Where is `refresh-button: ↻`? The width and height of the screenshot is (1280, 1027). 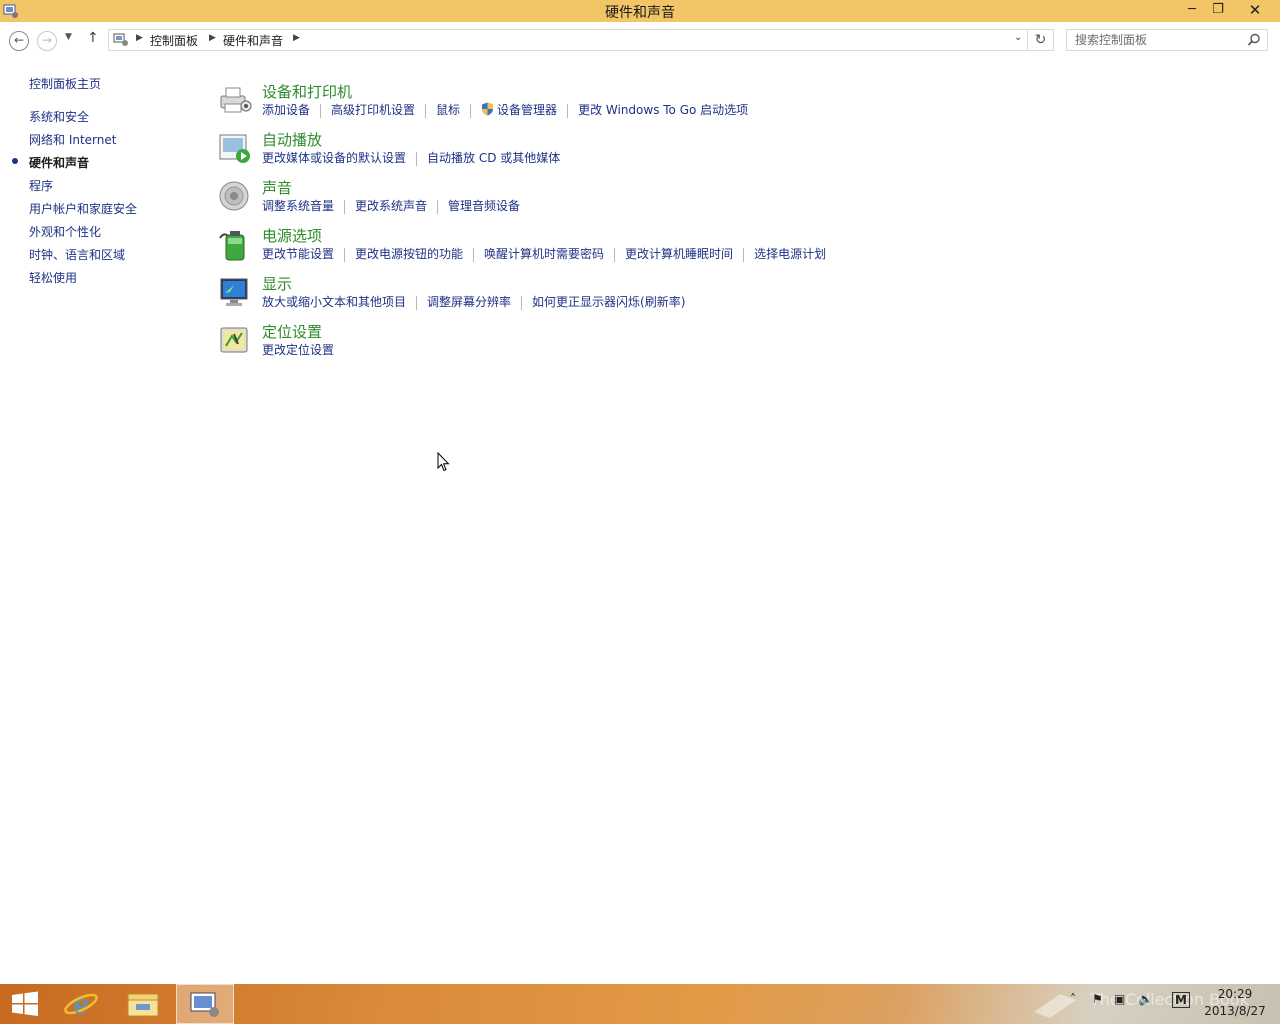
refresh-button: ↻ is located at coordinates (1041, 40).